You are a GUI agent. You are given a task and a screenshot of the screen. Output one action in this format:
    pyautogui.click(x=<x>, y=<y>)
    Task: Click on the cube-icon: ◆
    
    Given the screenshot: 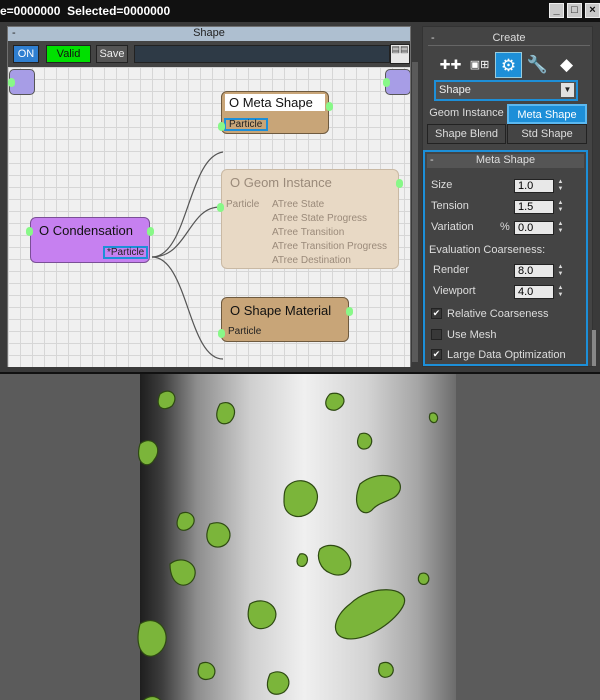 What is the action you would take?
    pyautogui.click(x=566, y=65)
    